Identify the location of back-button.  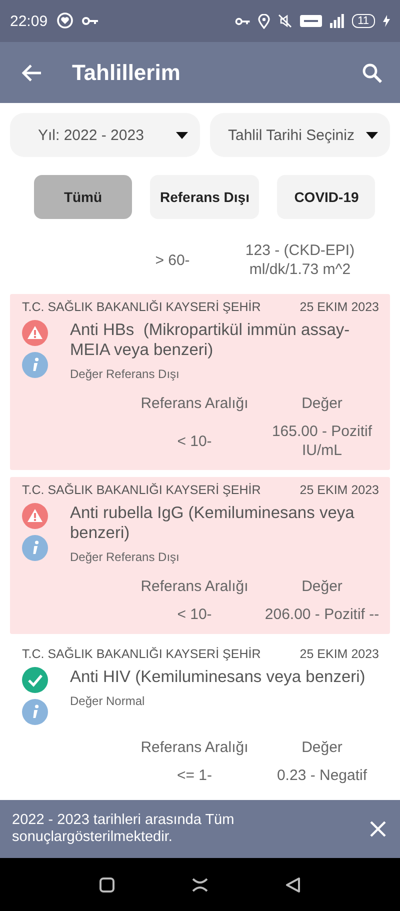
(293, 884).